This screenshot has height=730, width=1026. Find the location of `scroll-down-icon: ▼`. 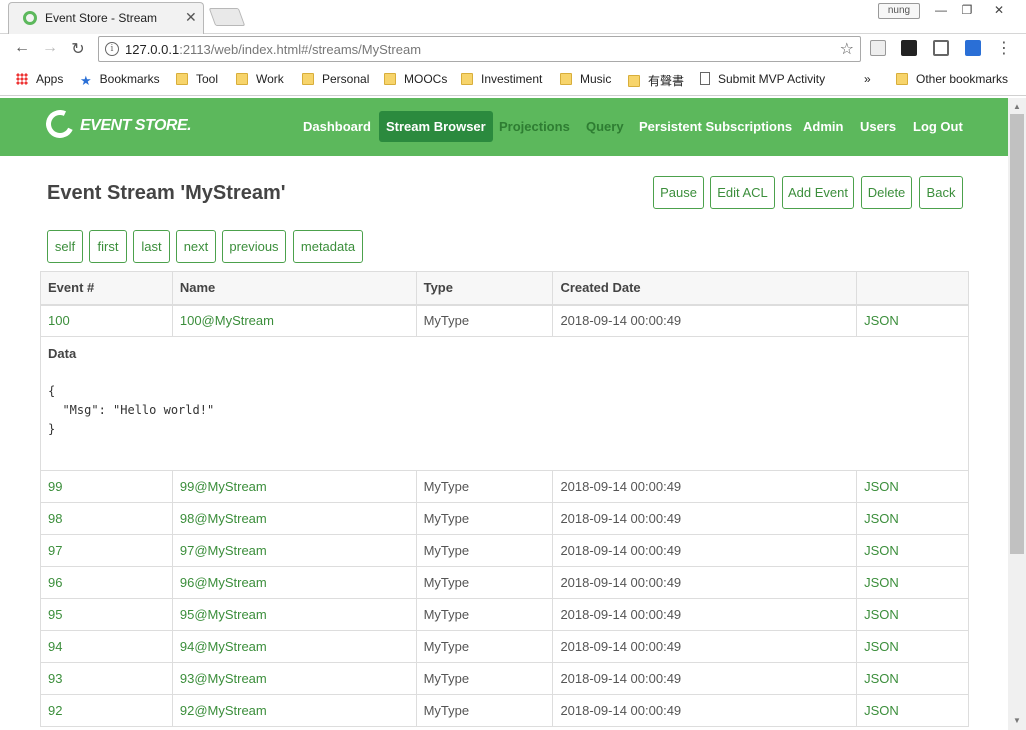

scroll-down-icon: ▼ is located at coordinates (1017, 720).